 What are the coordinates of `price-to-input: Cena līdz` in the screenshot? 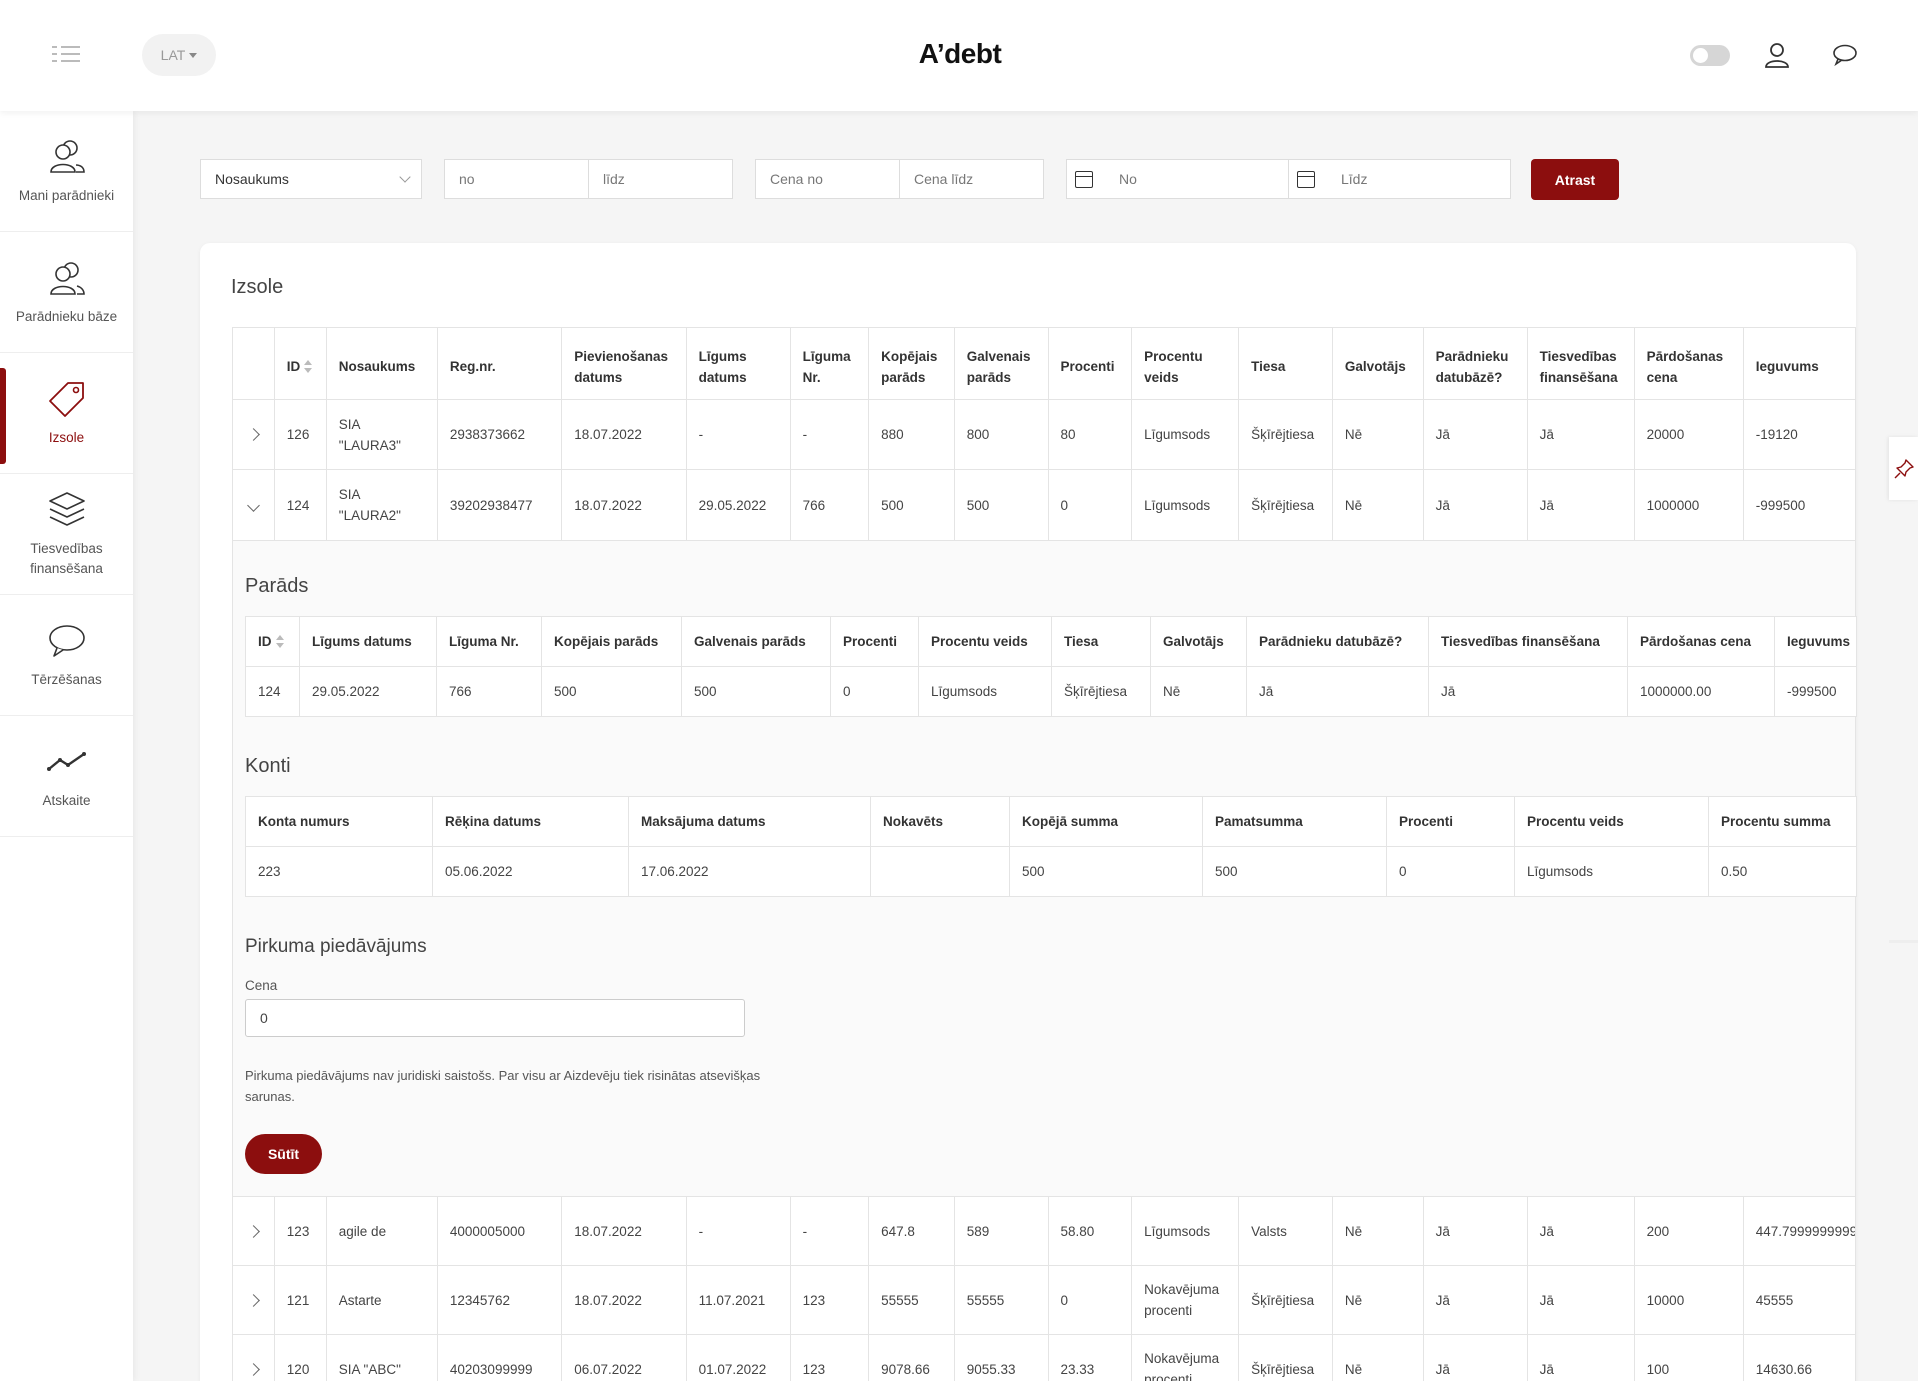 It's located at (971, 179).